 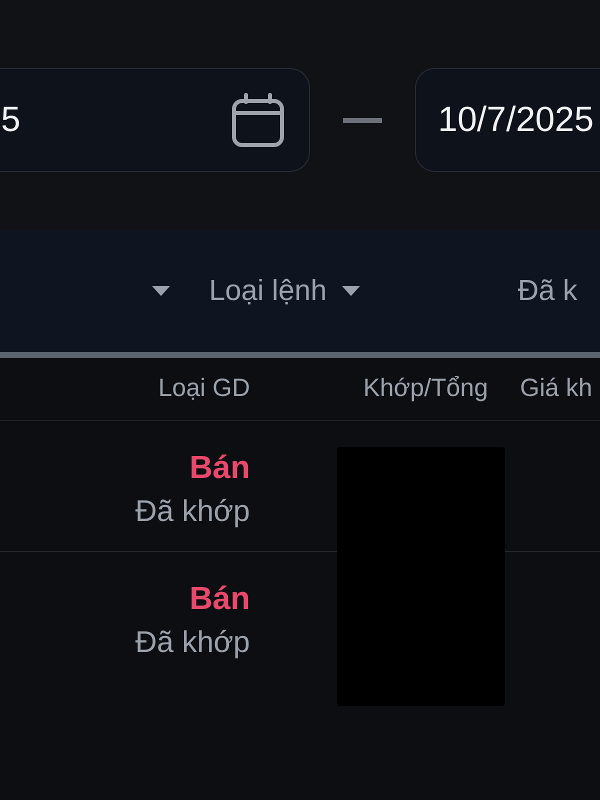 I want to click on caret-icon, so click(x=161, y=291).